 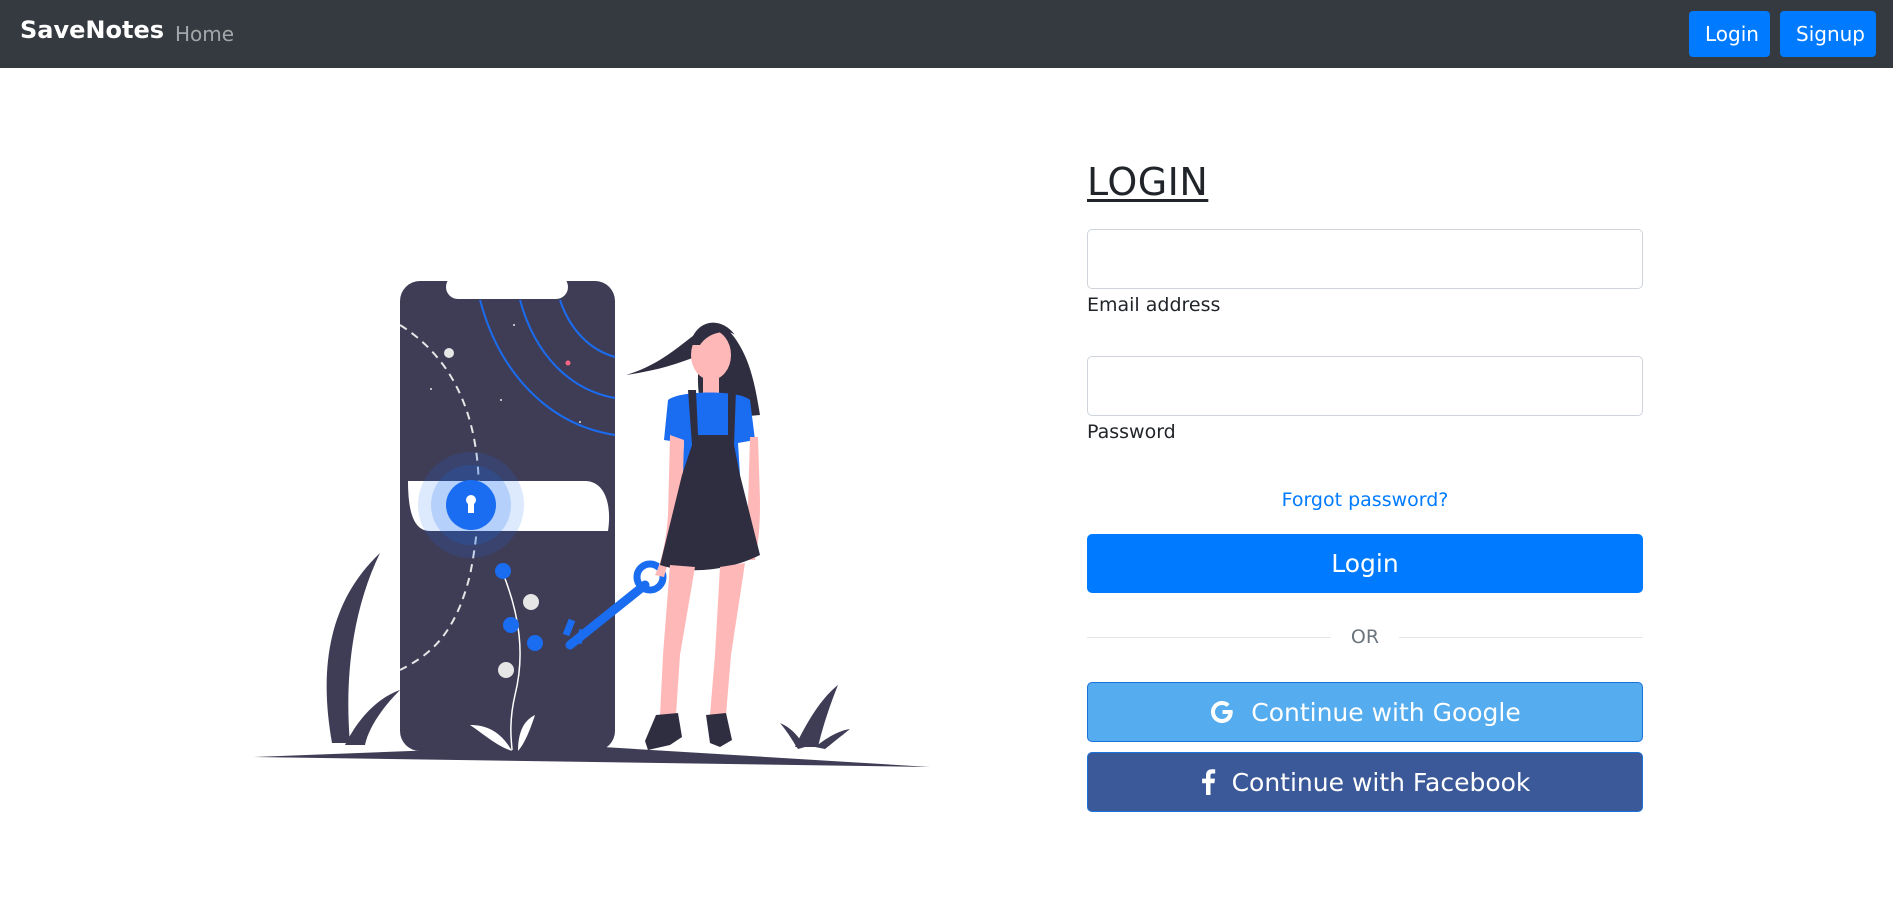 I want to click on nav-home-link: Home, so click(x=204, y=34).